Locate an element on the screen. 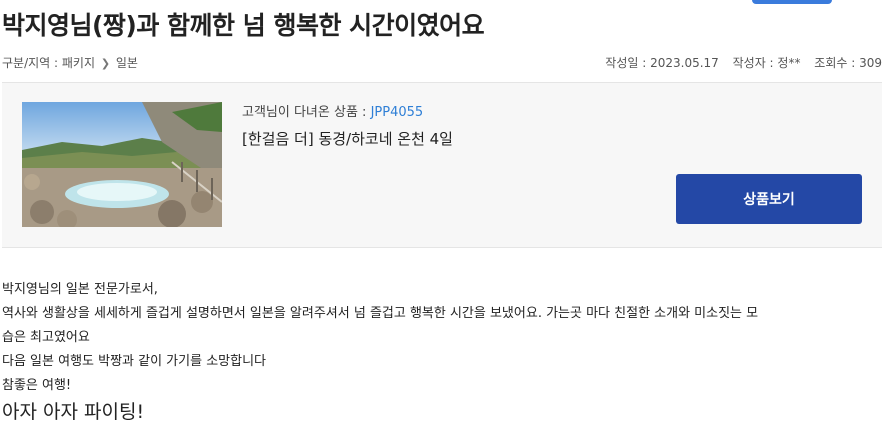 Image resolution: width=892 pixels, height=426 pixels. post-date: 작성일 : 2023.05.17 is located at coordinates (662, 63).